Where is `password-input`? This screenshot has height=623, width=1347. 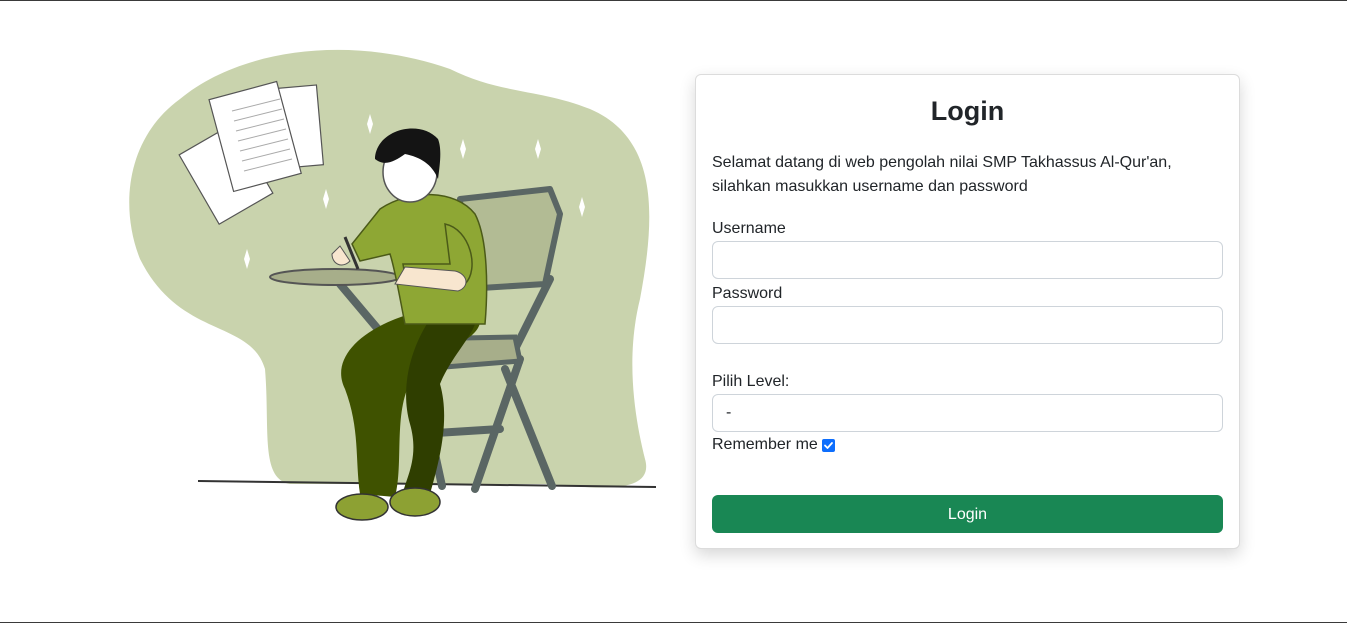 password-input is located at coordinates (967, 325).